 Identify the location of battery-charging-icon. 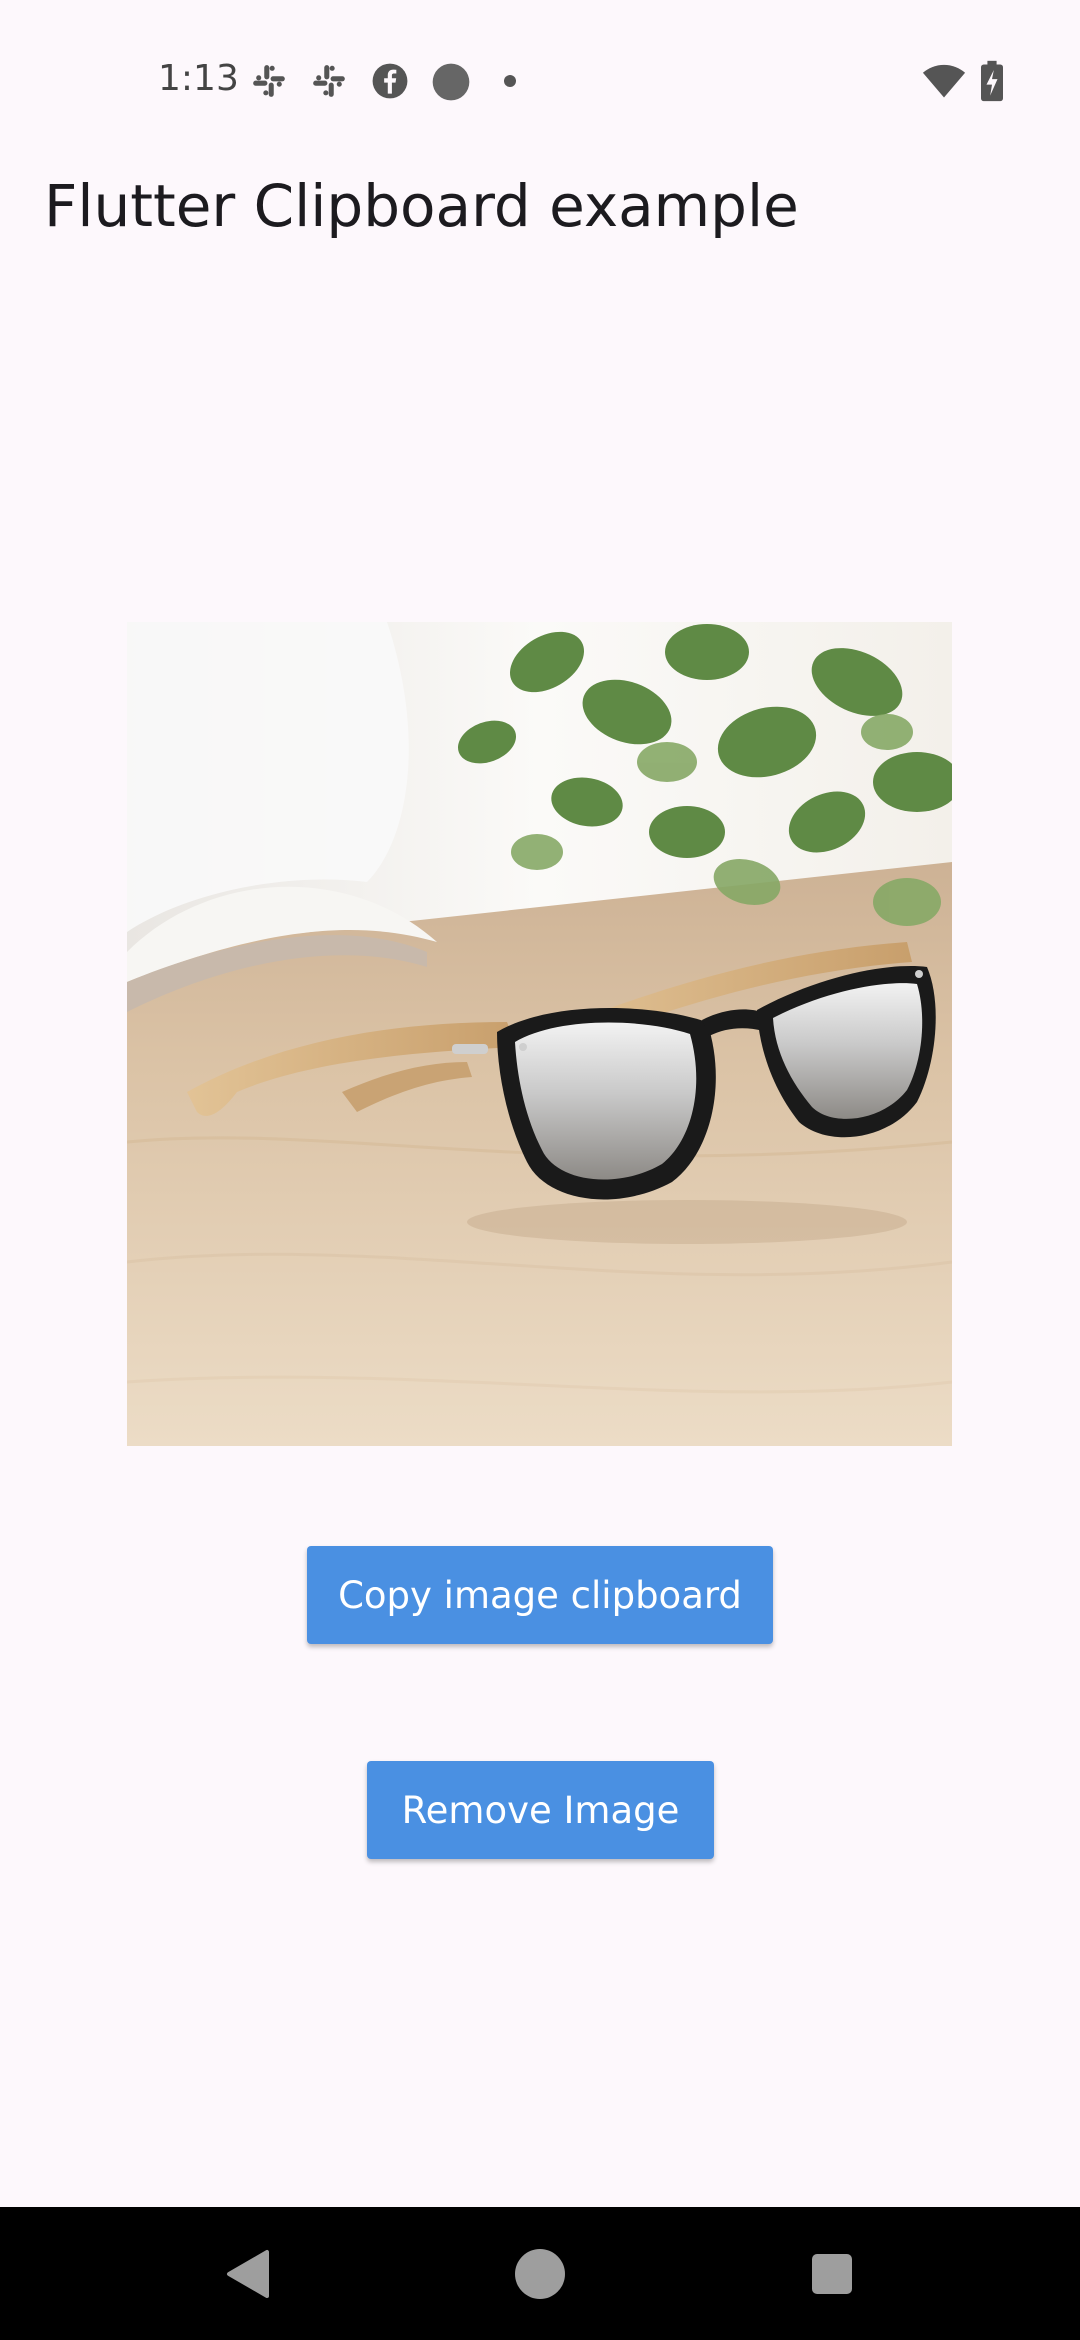
(992, 83).